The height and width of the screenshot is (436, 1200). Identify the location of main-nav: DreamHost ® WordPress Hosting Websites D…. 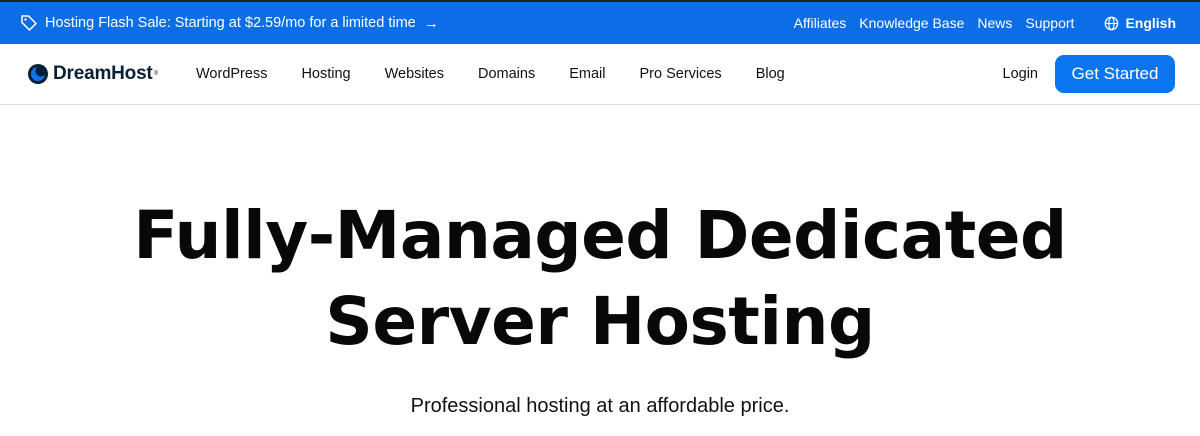
(600, 74).